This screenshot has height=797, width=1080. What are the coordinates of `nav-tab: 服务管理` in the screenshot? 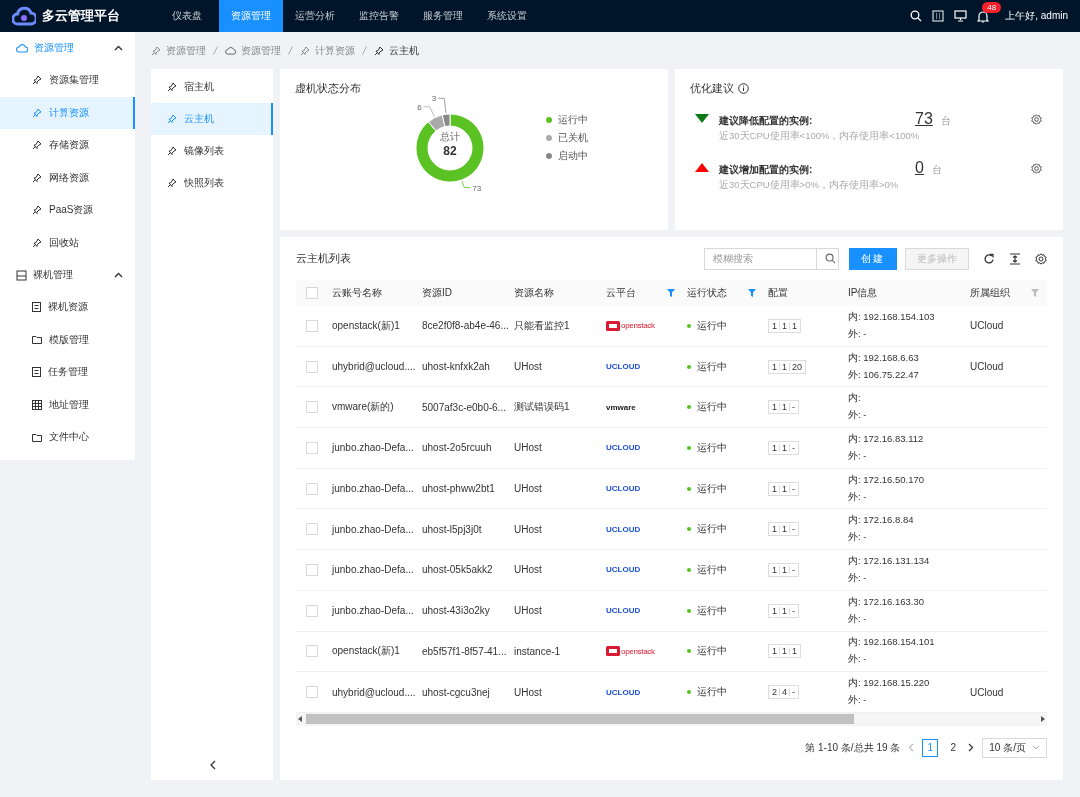 It's located at (443, 16).